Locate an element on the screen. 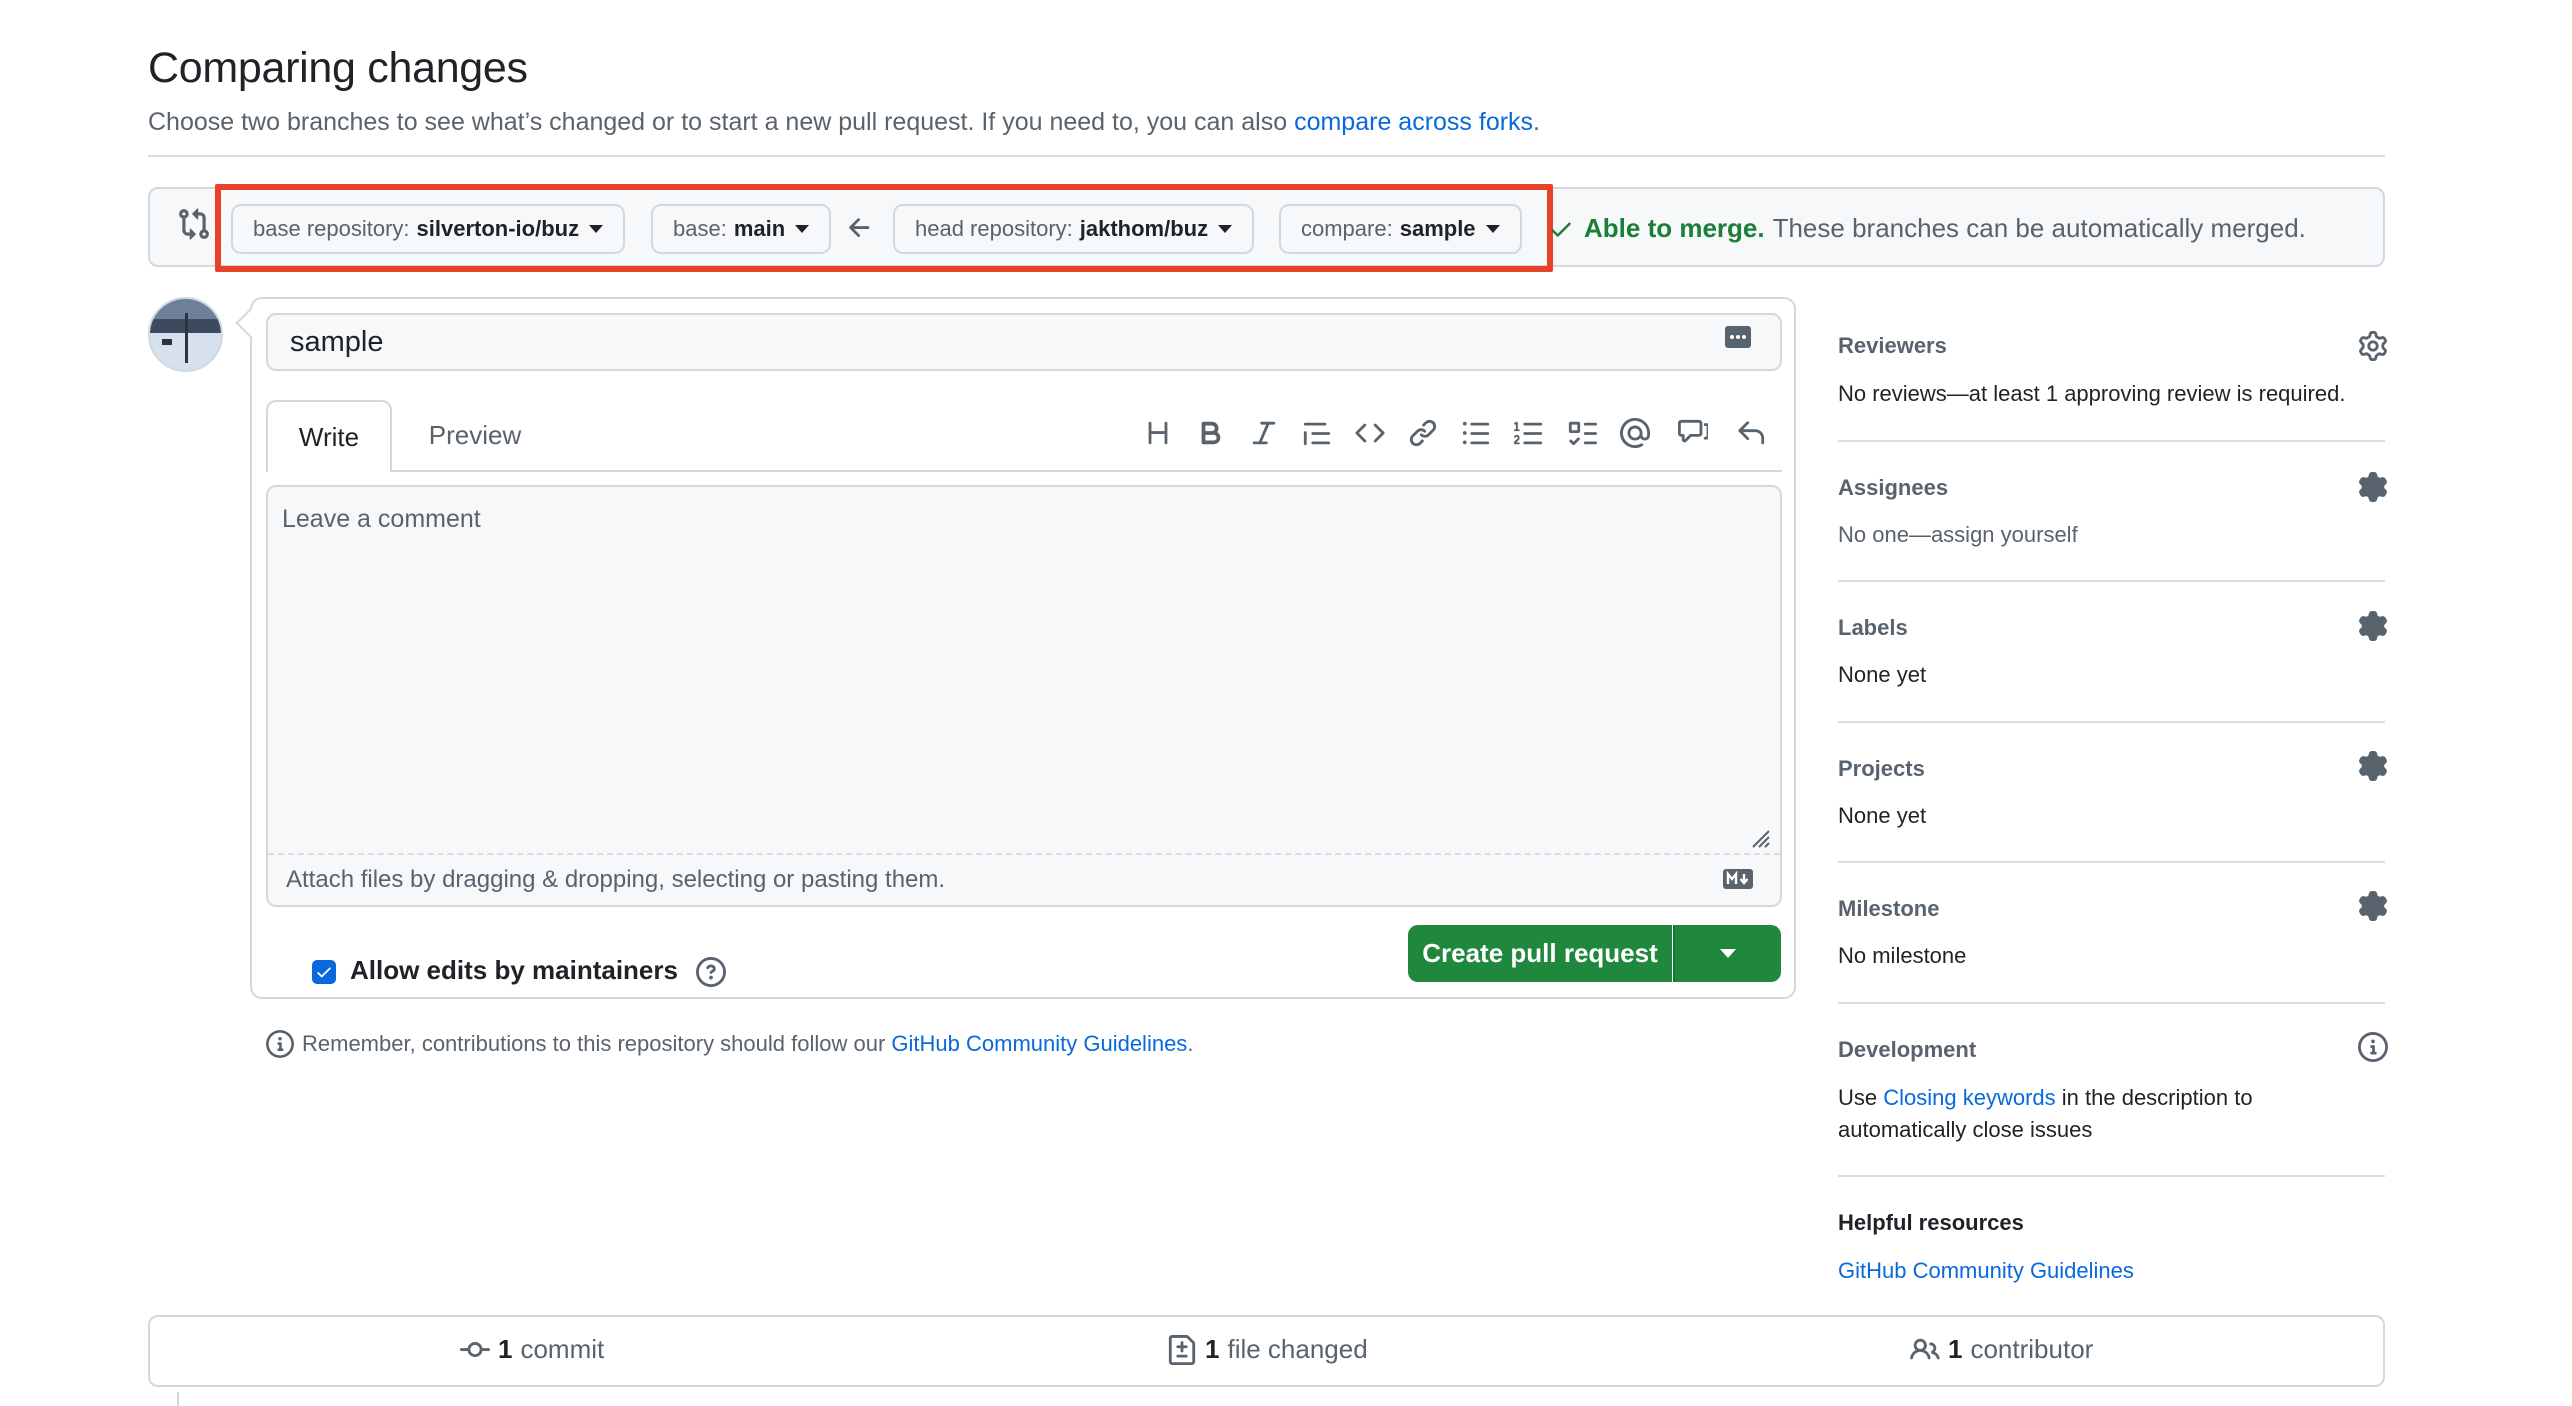  sidebar-milestone-value: No milestone is located at coordinates (1902, 955).